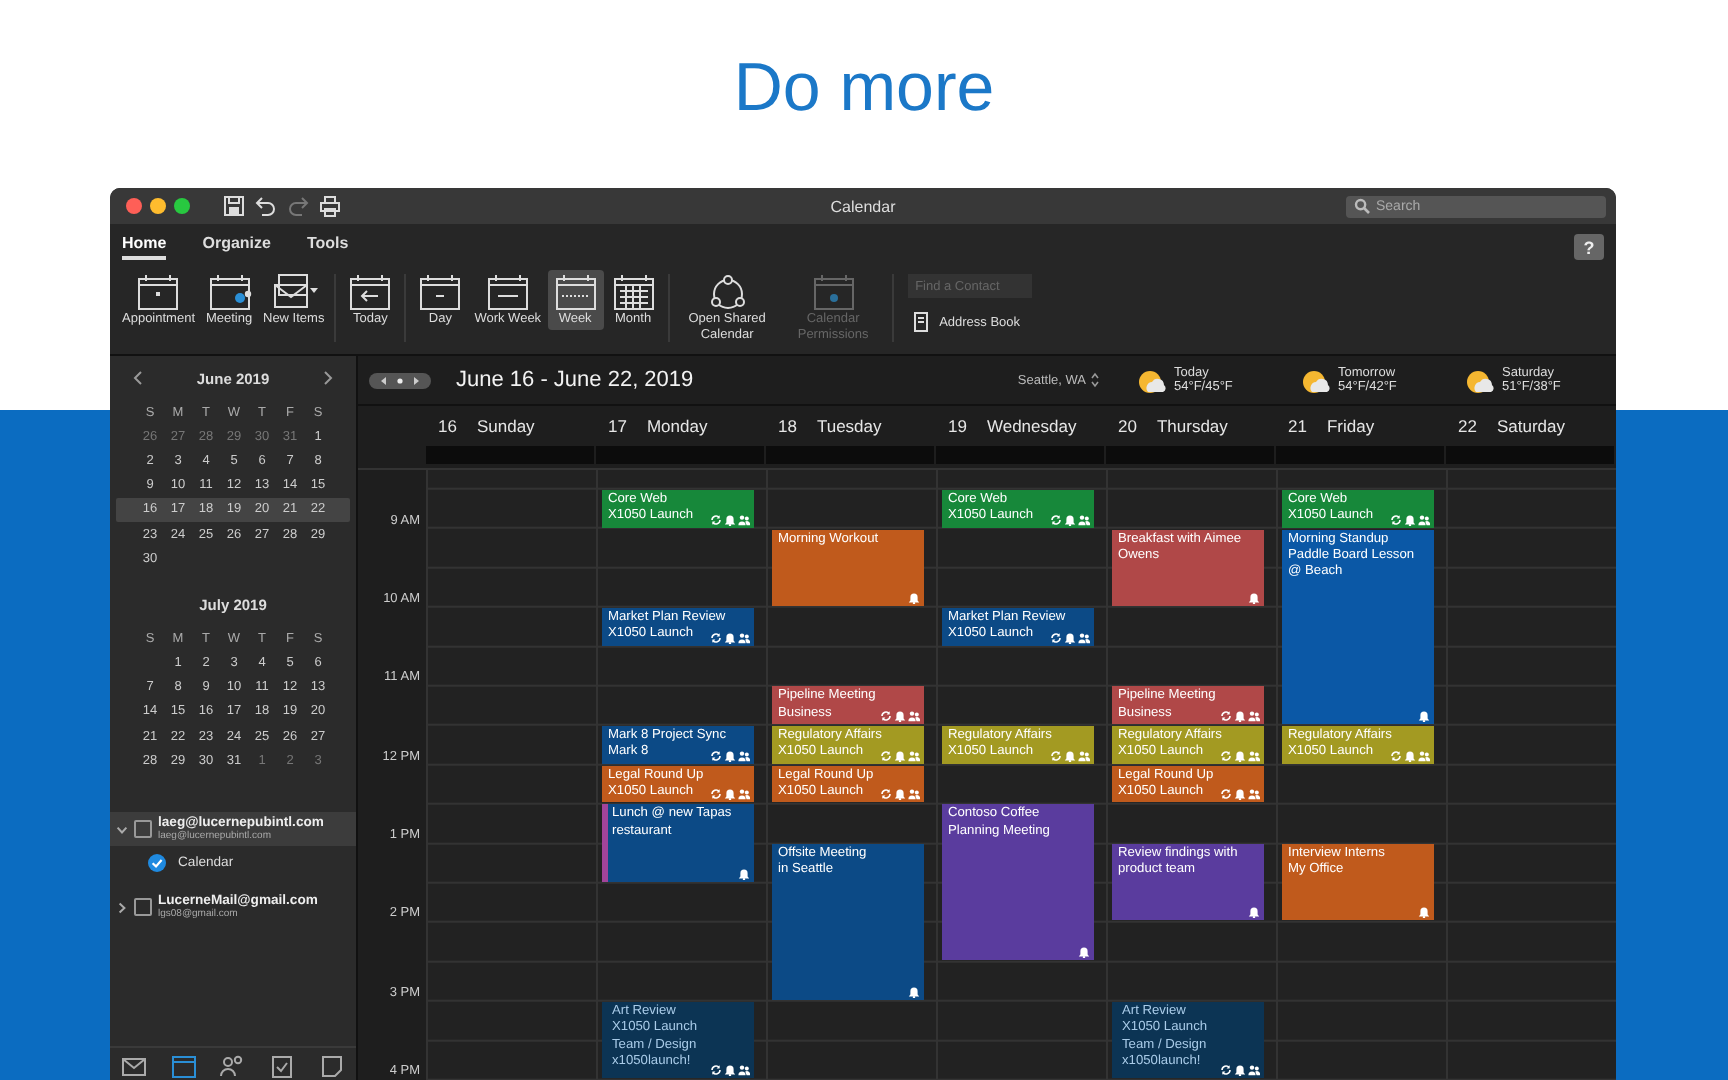 This screenshot has width=1728, height=1080. I want to click on zoom-button, so click(182, 206).